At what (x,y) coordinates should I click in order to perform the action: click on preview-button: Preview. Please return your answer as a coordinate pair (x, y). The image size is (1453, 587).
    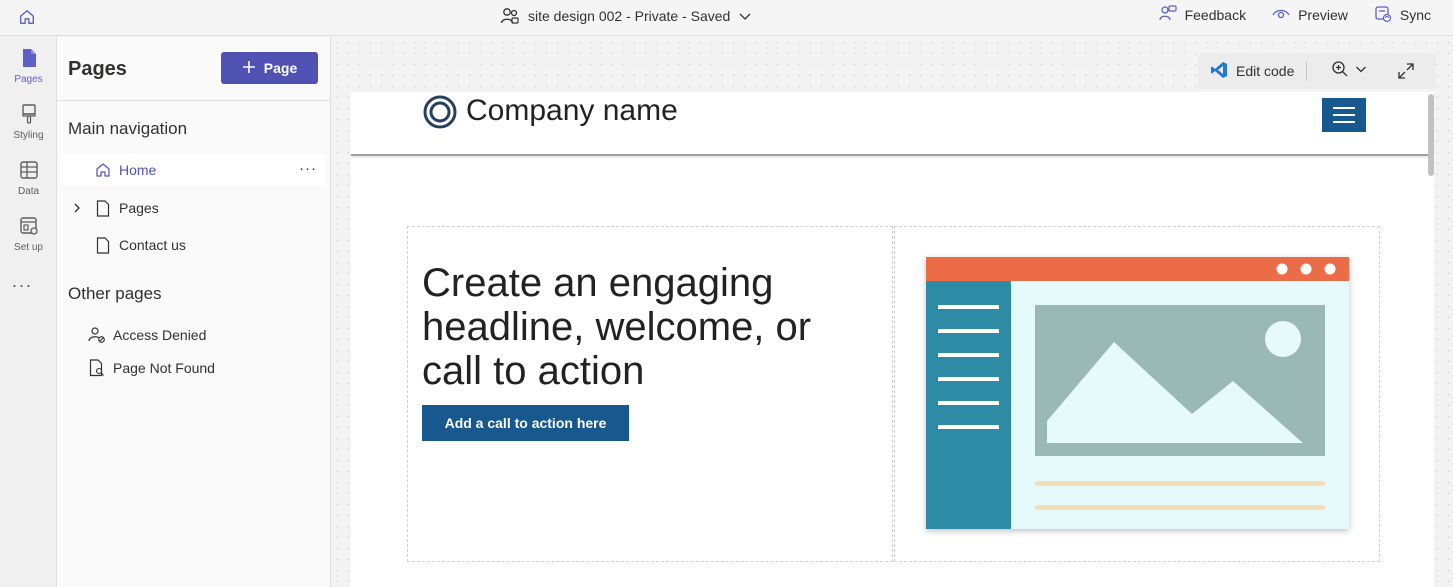
    Looking at the image, I should click on (1310, 15).